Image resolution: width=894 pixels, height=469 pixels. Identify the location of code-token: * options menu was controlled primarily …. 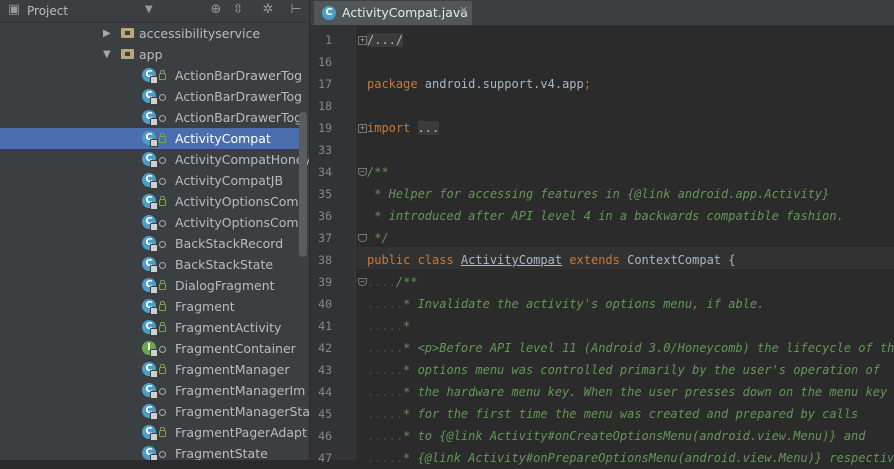
(641, 370).